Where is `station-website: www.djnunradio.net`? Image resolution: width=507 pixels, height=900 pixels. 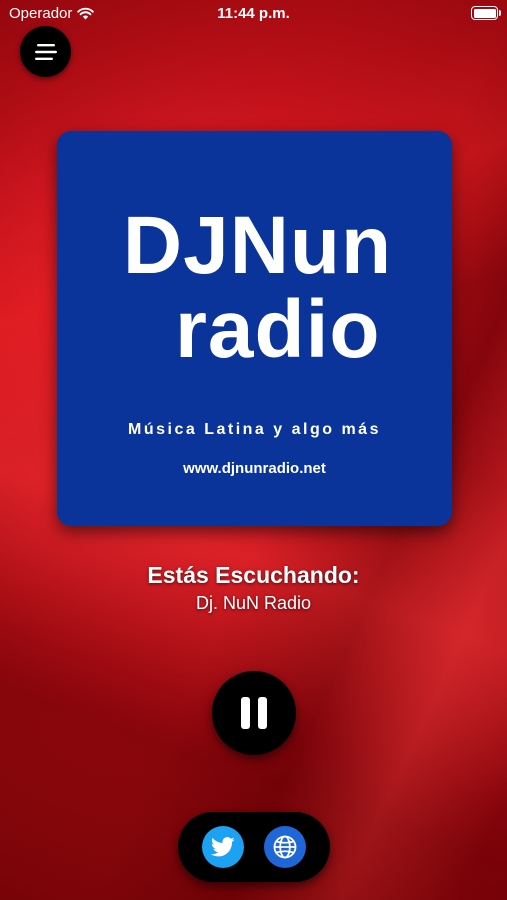
station-website: www.djnunradio.net is located at coordinates (254, 468).